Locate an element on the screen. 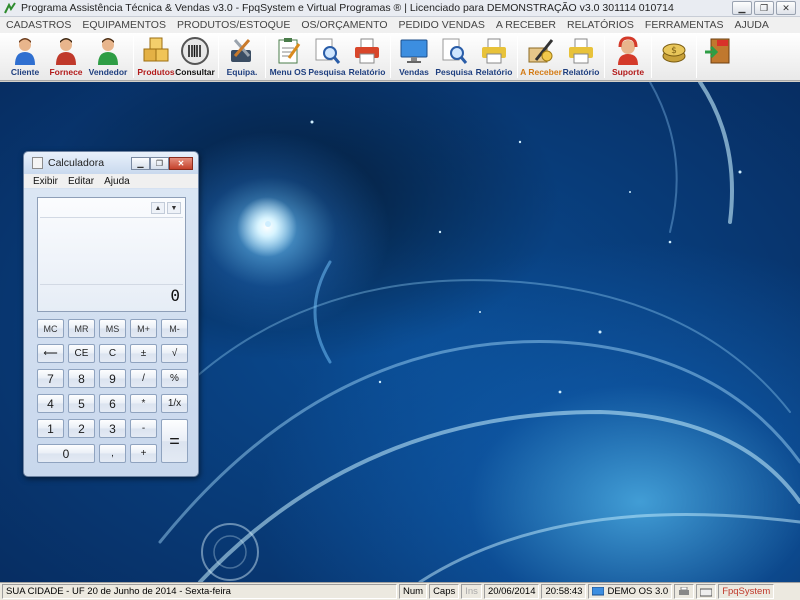 The image size is (800, 600). key-3: 3 is located at coordinates (112, 428).